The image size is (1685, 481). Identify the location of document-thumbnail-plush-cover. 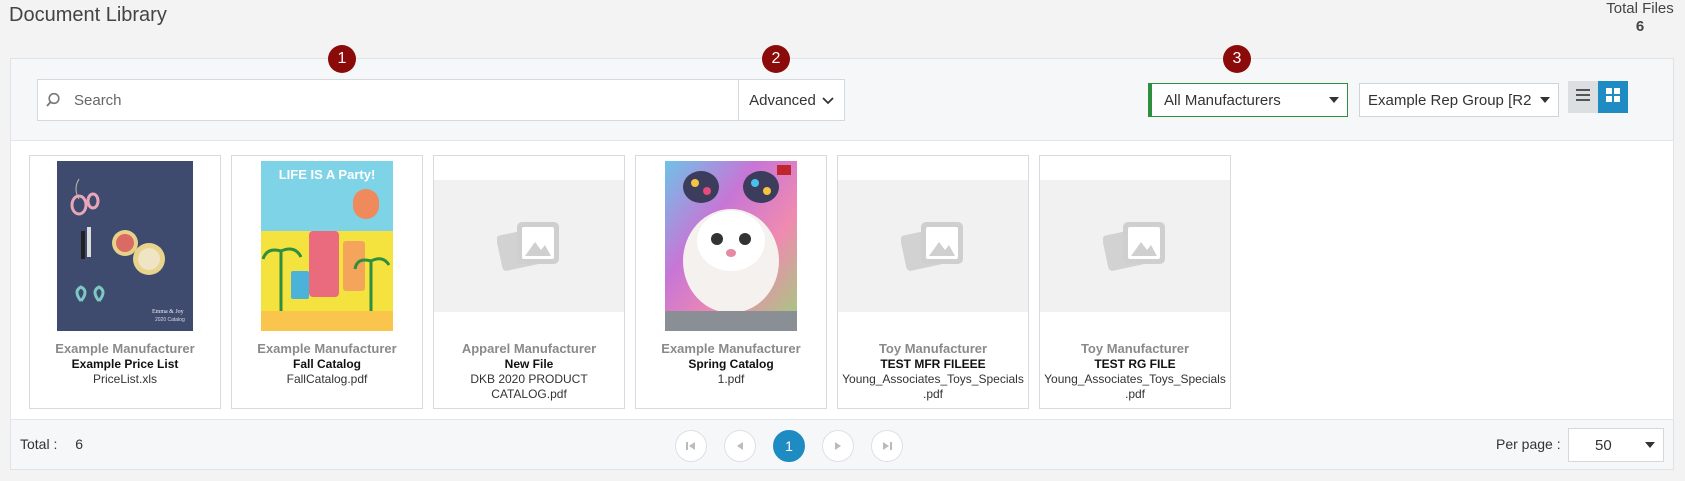
(731, 246).